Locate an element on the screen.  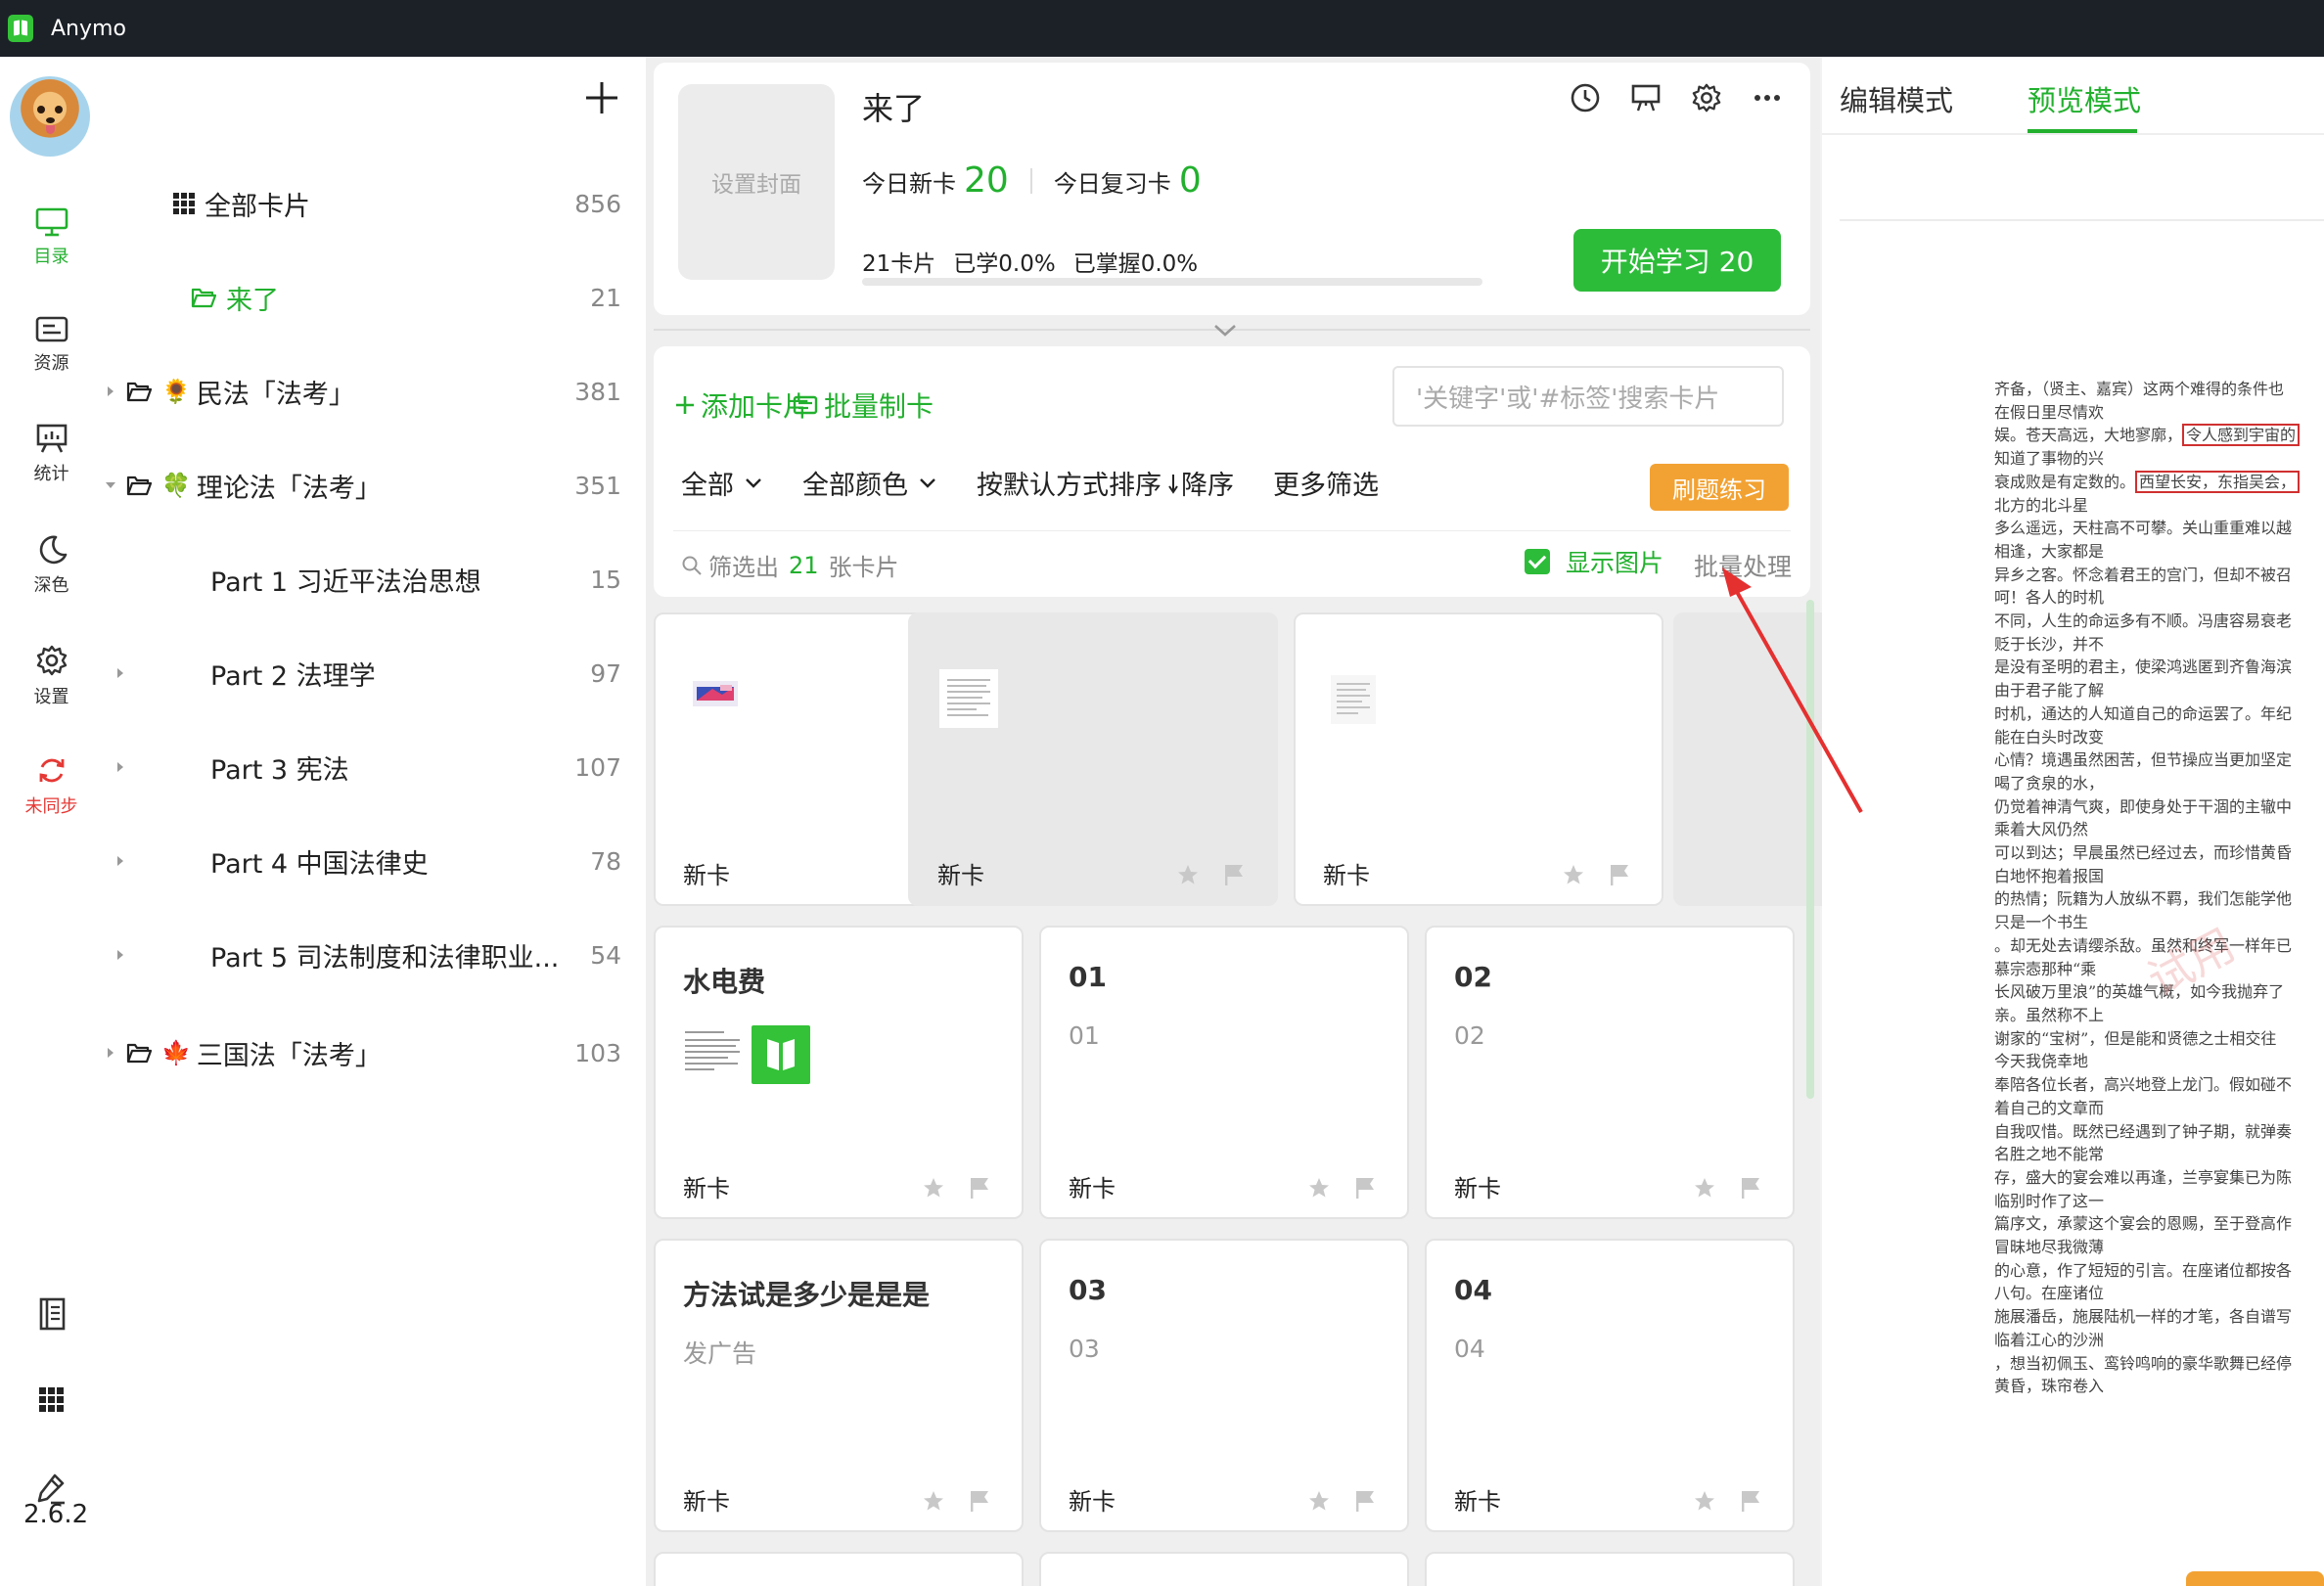
more-filters-label: 更多筛选 is located at coordinates (1326, 486).